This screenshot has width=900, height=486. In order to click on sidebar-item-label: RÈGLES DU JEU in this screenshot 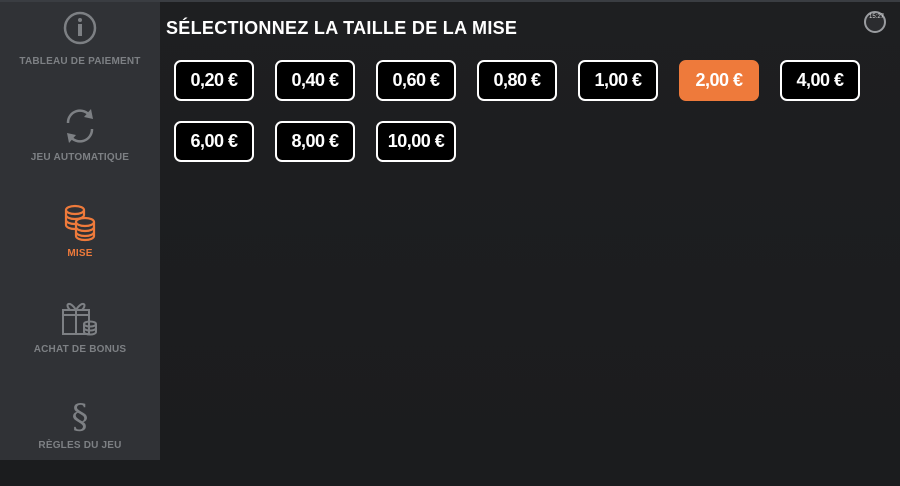, I will do `click(80, 445)`.